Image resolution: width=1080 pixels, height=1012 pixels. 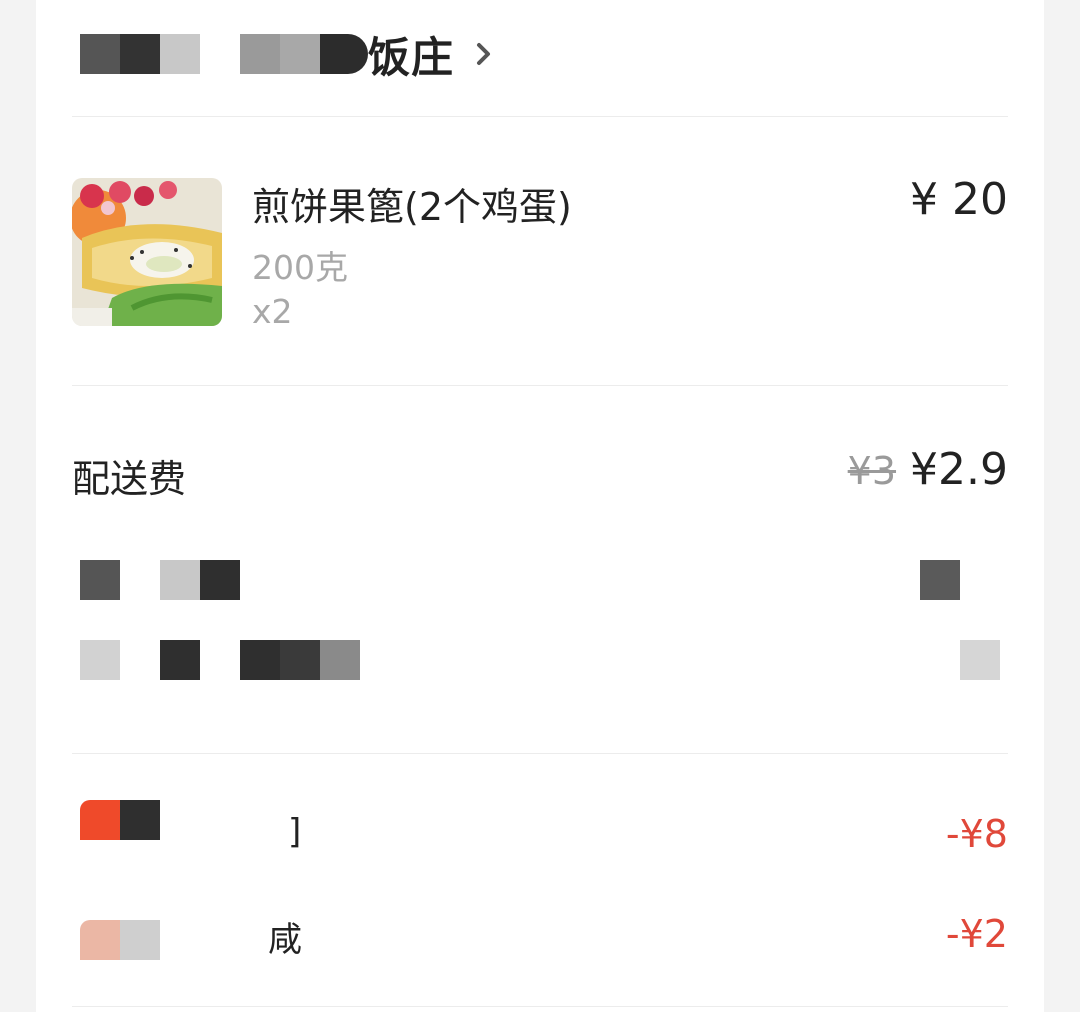 What do you see at coordinates (976, 834) in the screenshot?
I see `discount-amount: -¥8` at bounding box center [976, 834].